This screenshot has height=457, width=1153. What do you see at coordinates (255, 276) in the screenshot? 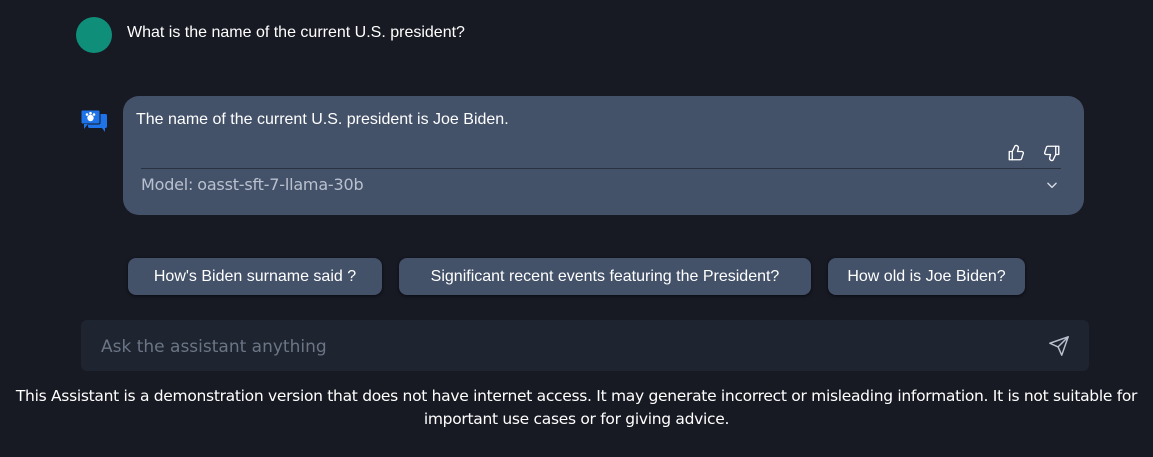
I see `suggestion-button: How's Biden surname said ?` at bounding box center [255, 276].